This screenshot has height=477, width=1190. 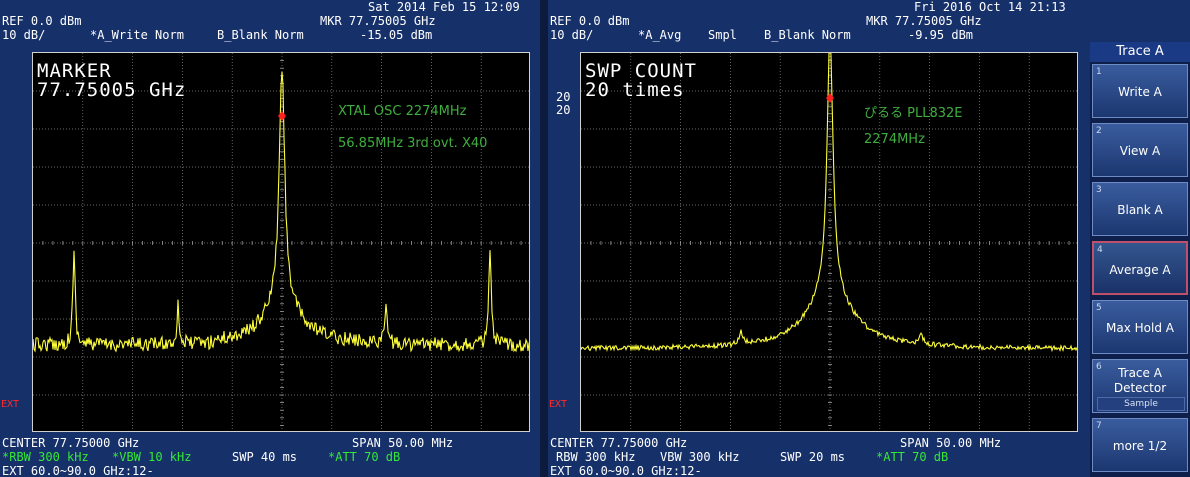 I want to click on softkey-write-a: 1 Write A, so click(x=1140, y=91).